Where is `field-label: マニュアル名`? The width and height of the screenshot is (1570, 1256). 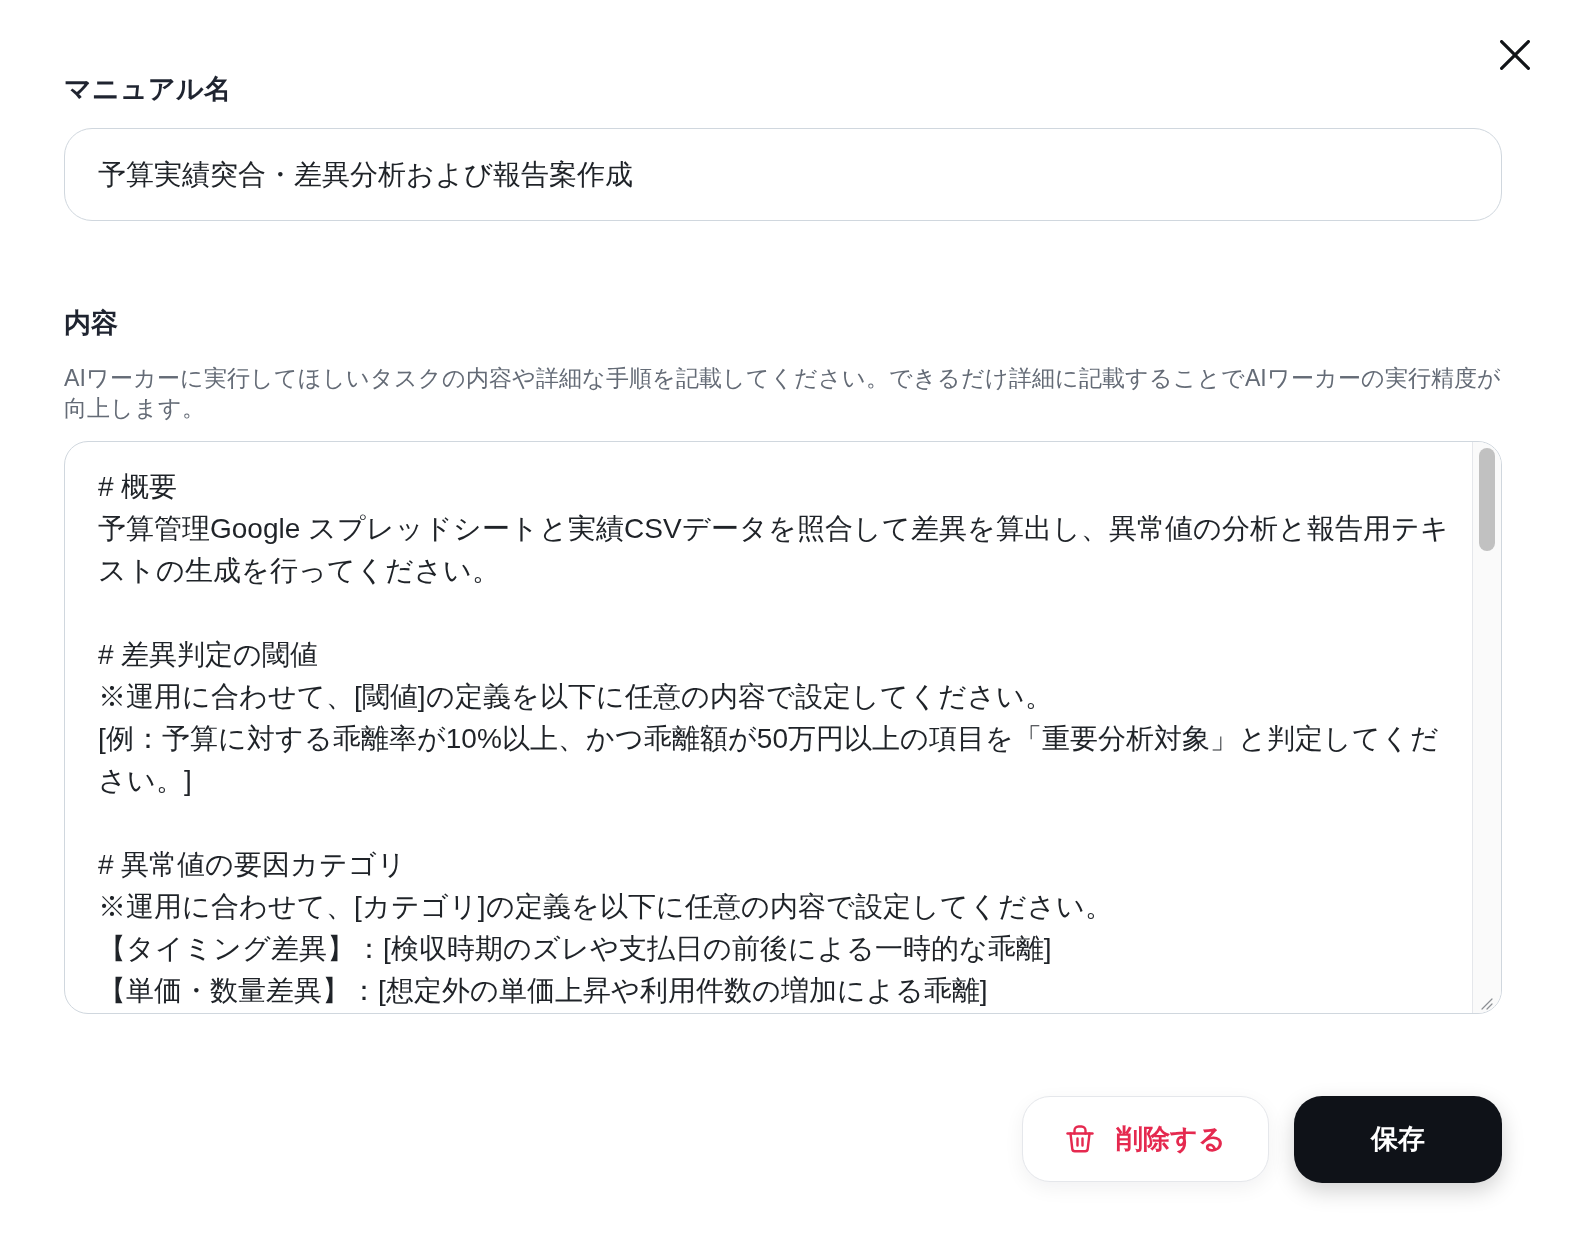 field-label: マニュアル名 is located at coordinates (148, 89).